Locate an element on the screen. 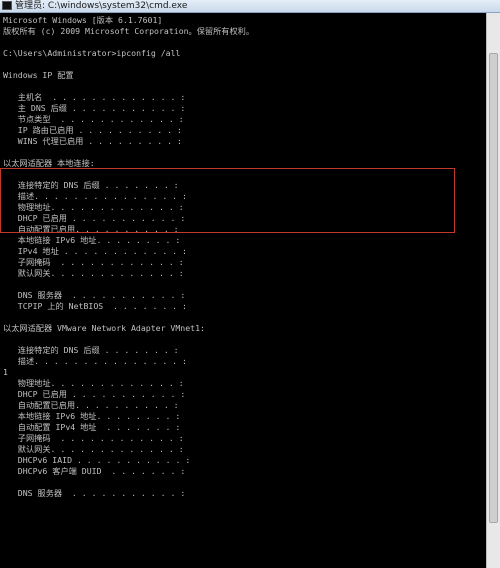 This screenshot has height=568, width=500. console-line: 默认网关. . . . . . . . . . . . . : is located at coordinates (93, 449).